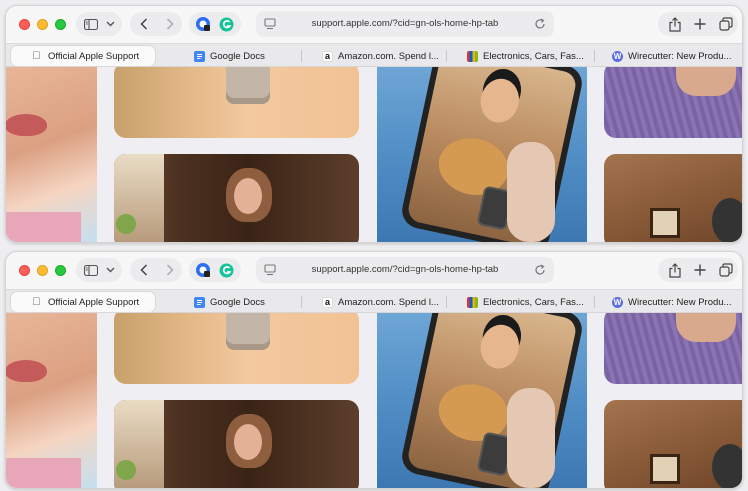  Describe the element at coordinates (126, 470) in the screenshot. I see `plant-shape` at that location.